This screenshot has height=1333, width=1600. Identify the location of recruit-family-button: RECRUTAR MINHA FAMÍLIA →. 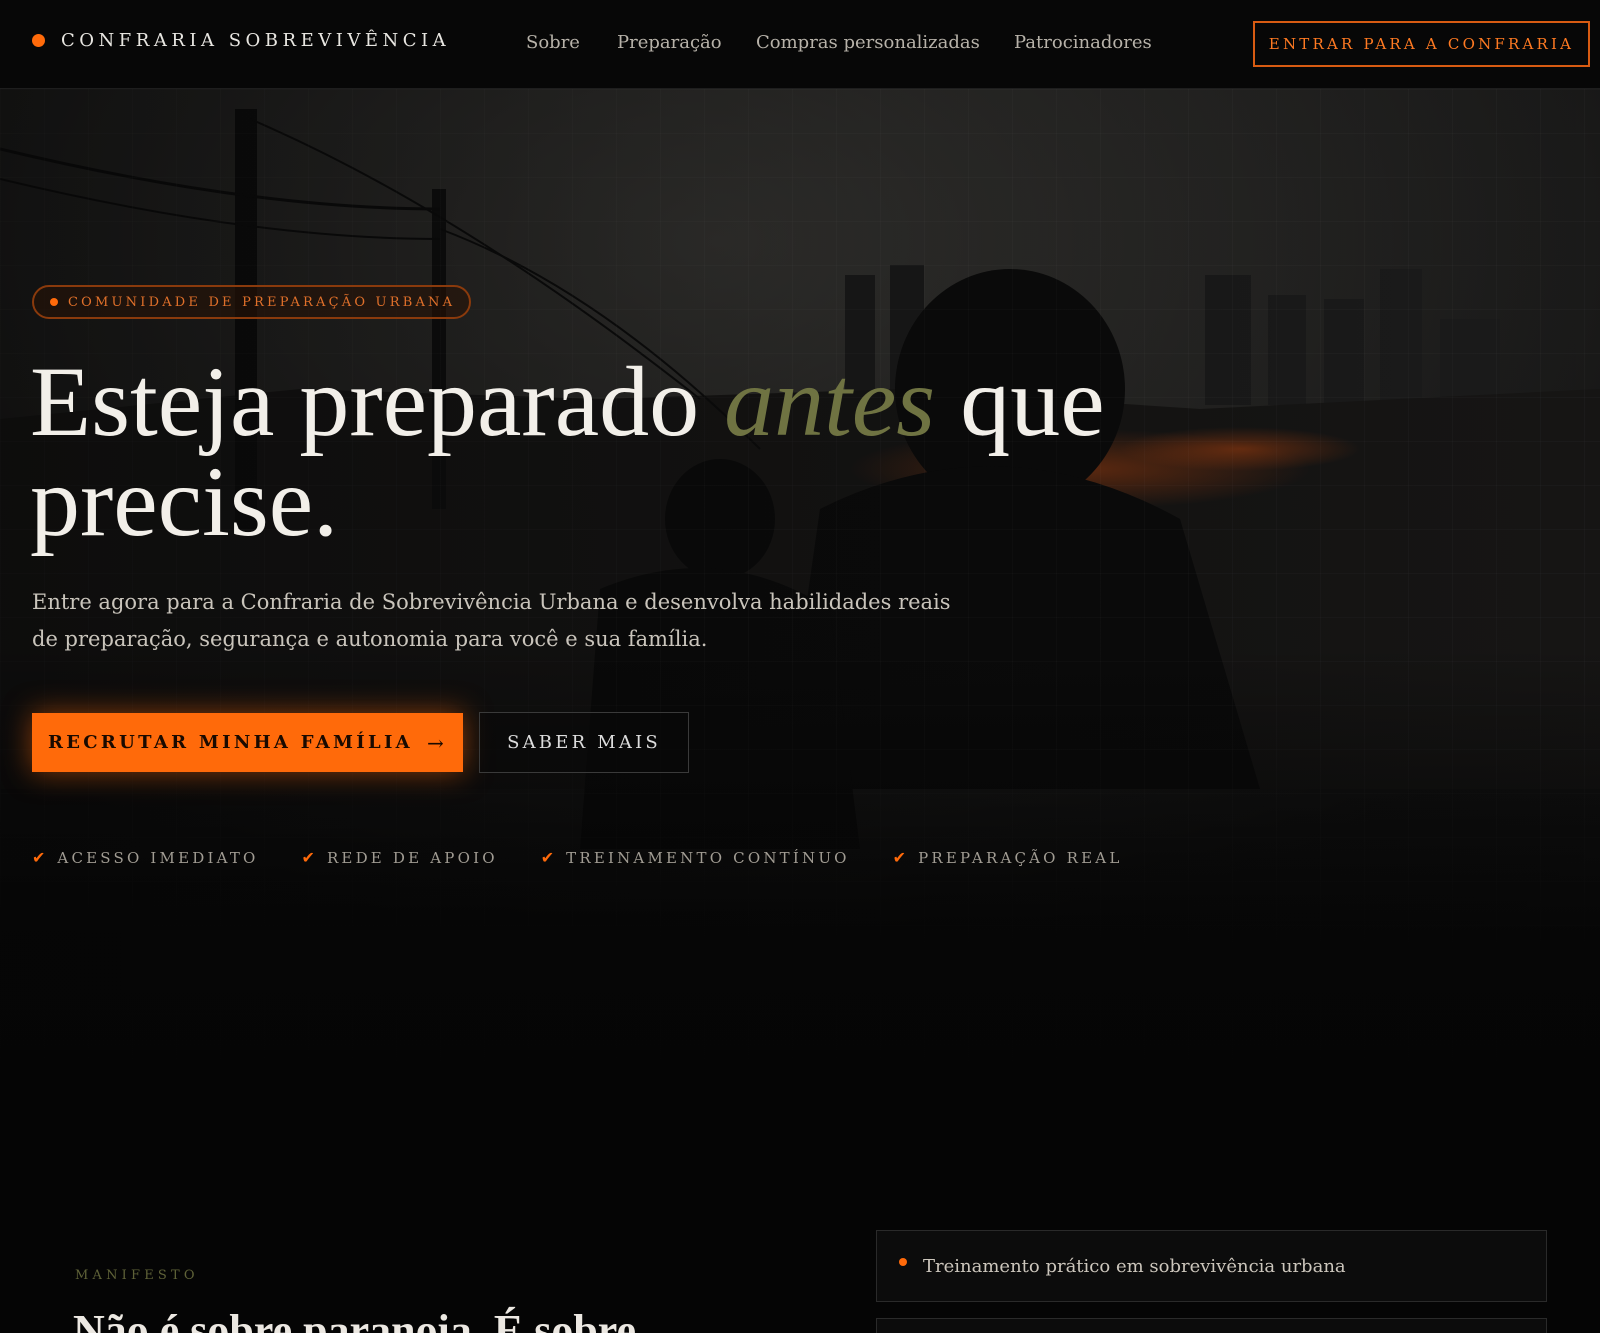
(247, 742).